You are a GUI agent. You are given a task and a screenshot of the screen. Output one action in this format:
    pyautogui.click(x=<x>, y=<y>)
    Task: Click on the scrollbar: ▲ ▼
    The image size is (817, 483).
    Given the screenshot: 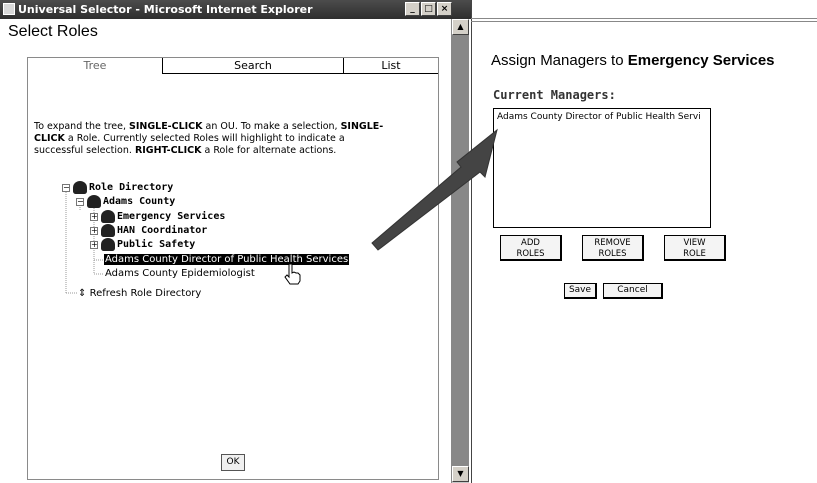 What is the action you would take?
    pyautogui.click(x=460, y=251)
    